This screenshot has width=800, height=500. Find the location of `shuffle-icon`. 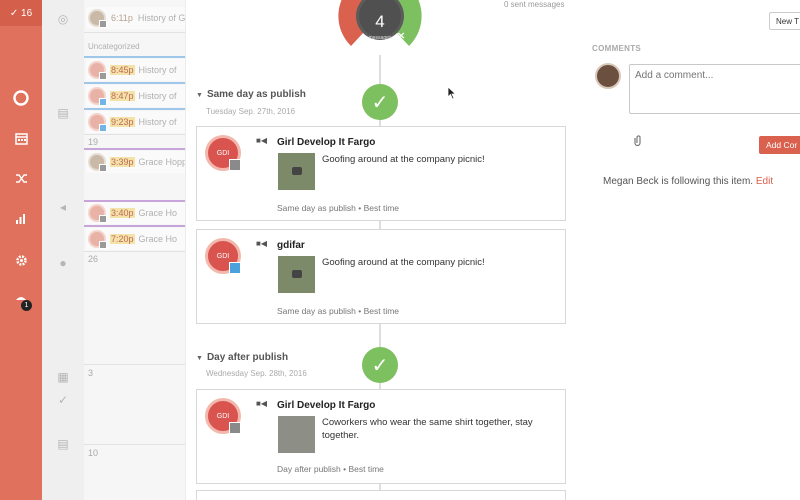

shuffle-icon is located at coordinates (21, 178).